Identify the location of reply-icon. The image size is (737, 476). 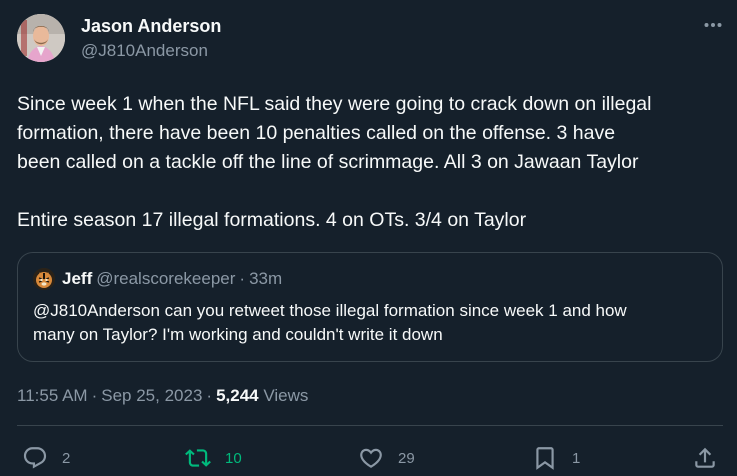
(35, 458).